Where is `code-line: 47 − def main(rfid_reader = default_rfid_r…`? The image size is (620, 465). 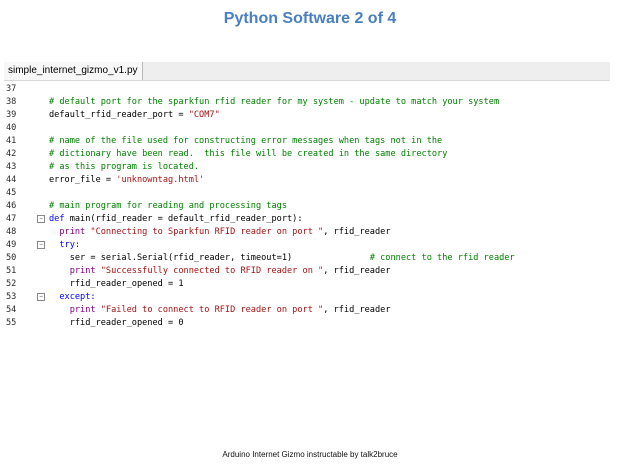 code-line: 47 − def main(rfid_reader = default_rfid_r… is located at coordinates (307, 219).